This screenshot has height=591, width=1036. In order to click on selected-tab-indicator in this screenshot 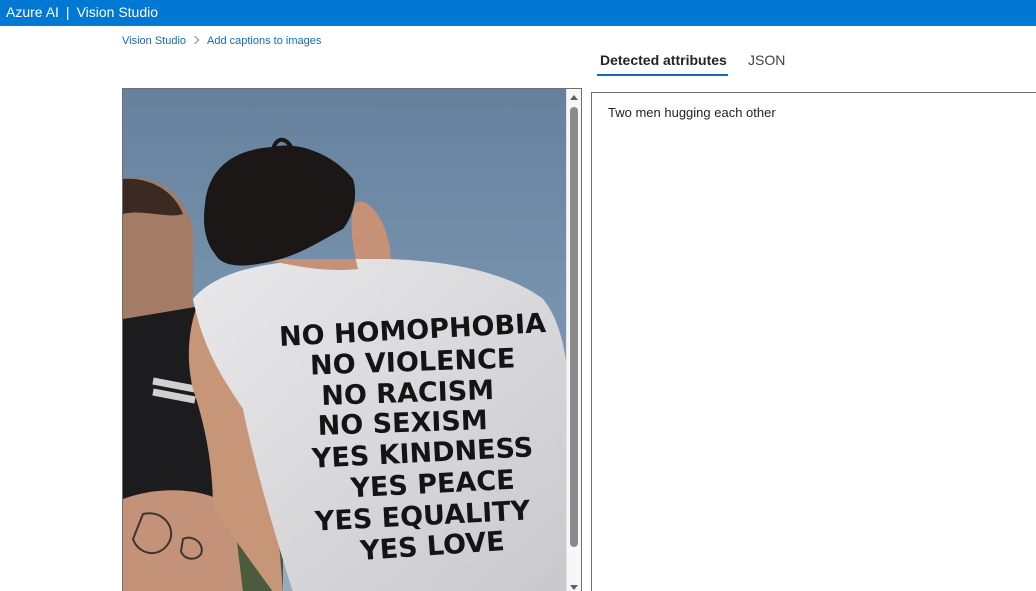, I will do `click(662, 75)`.